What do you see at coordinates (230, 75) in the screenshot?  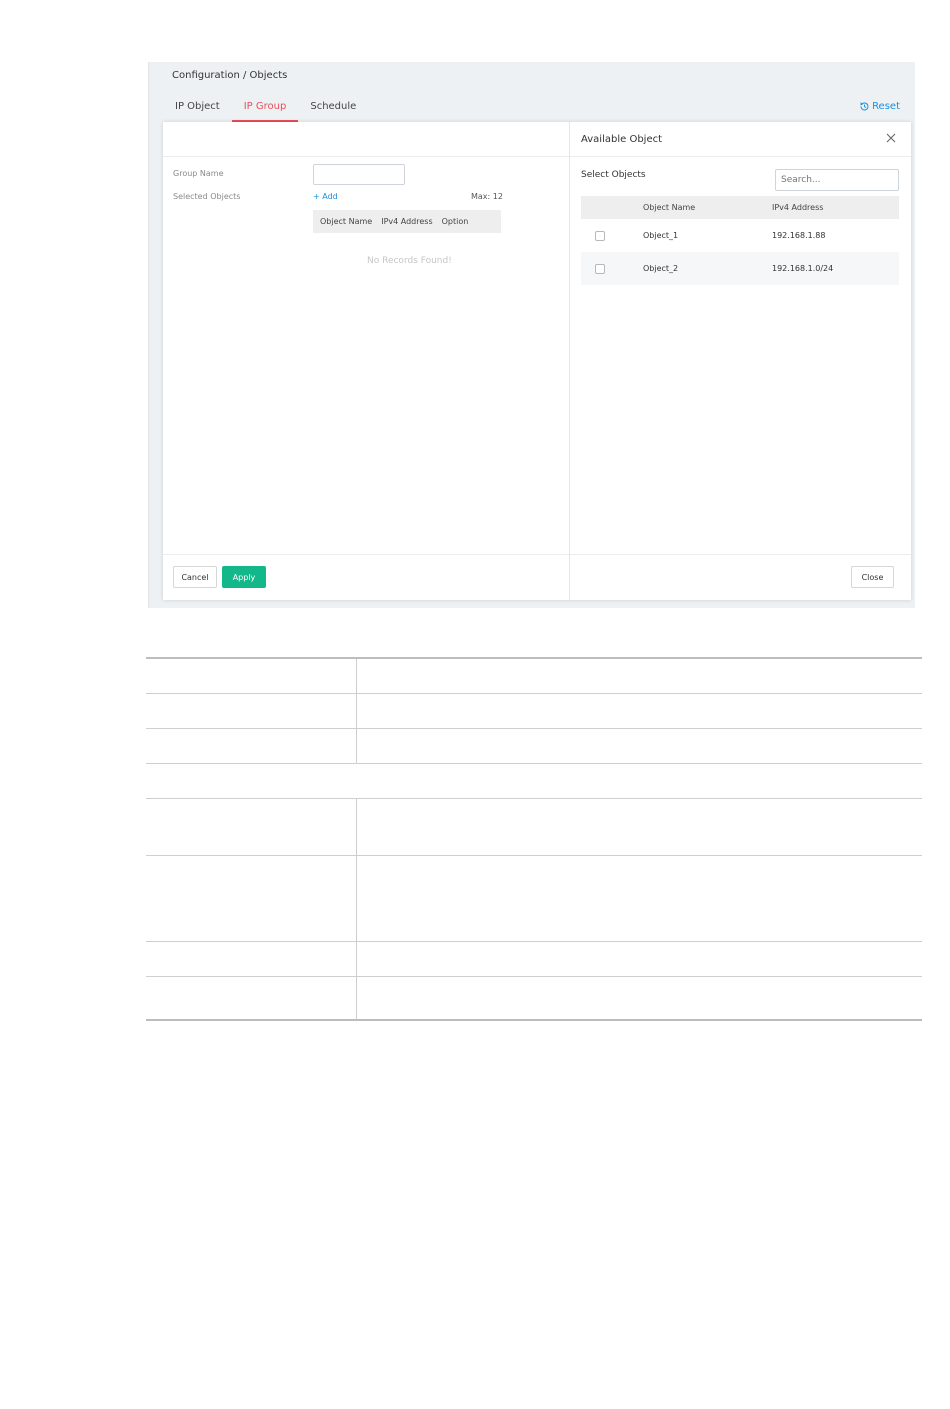 I see `breadcrumb: Configuration / Objects` at bounding box center [230, 75].